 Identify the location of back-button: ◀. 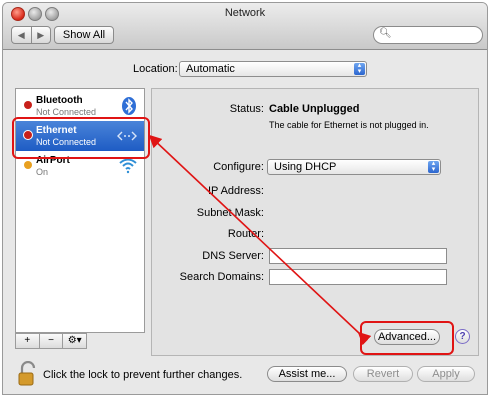
(21, 35).